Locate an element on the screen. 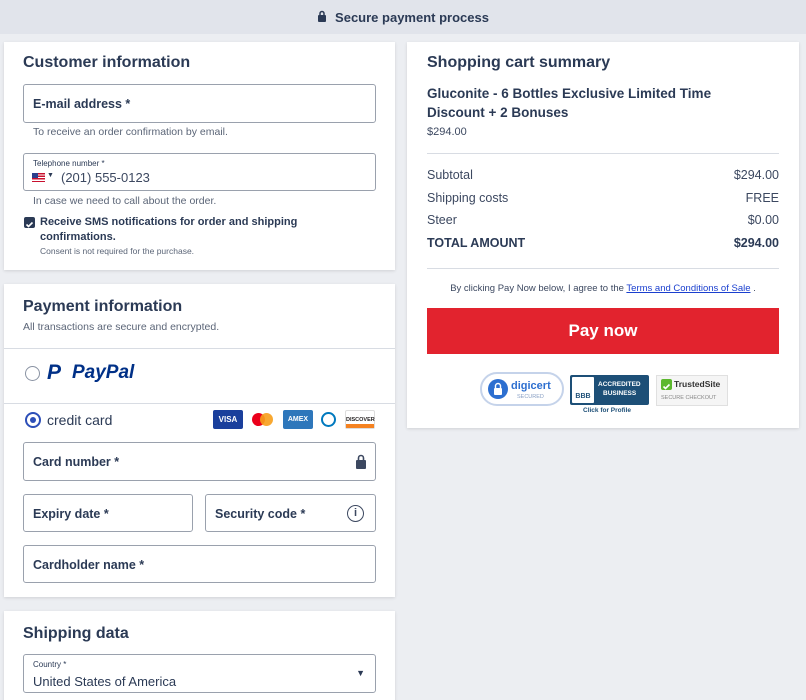 The height and width of the screenshot is (700, 806). bbb-line2: BUSINESS is located at coordinates (620, 393).